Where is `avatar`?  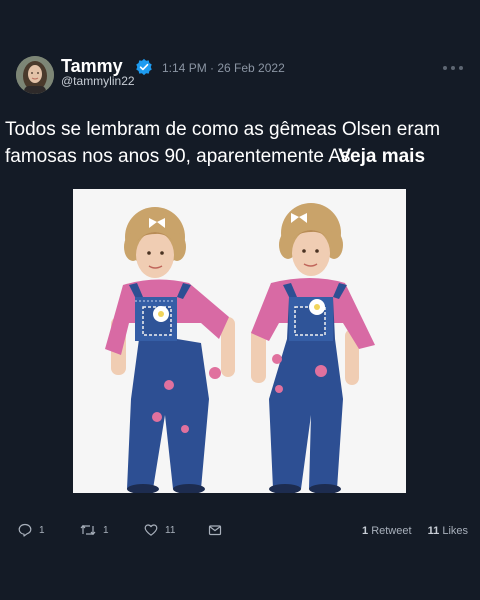 avatar is located at coordinates (35, 75).